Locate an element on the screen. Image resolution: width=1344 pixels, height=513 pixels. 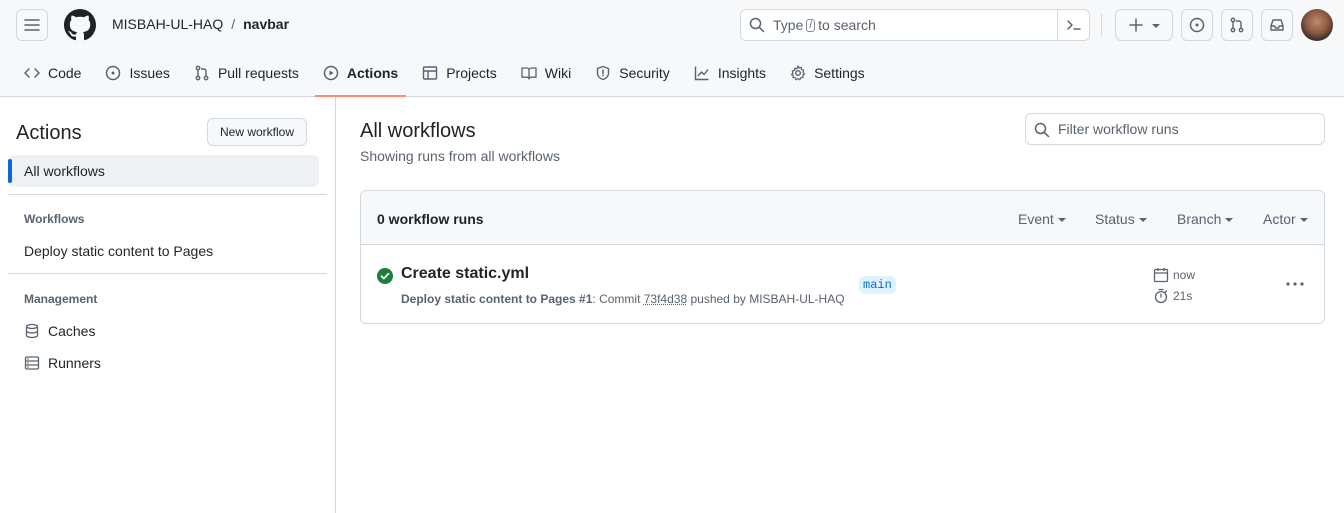
event-filter-menu: Event is located at coordinates (1042, 219).